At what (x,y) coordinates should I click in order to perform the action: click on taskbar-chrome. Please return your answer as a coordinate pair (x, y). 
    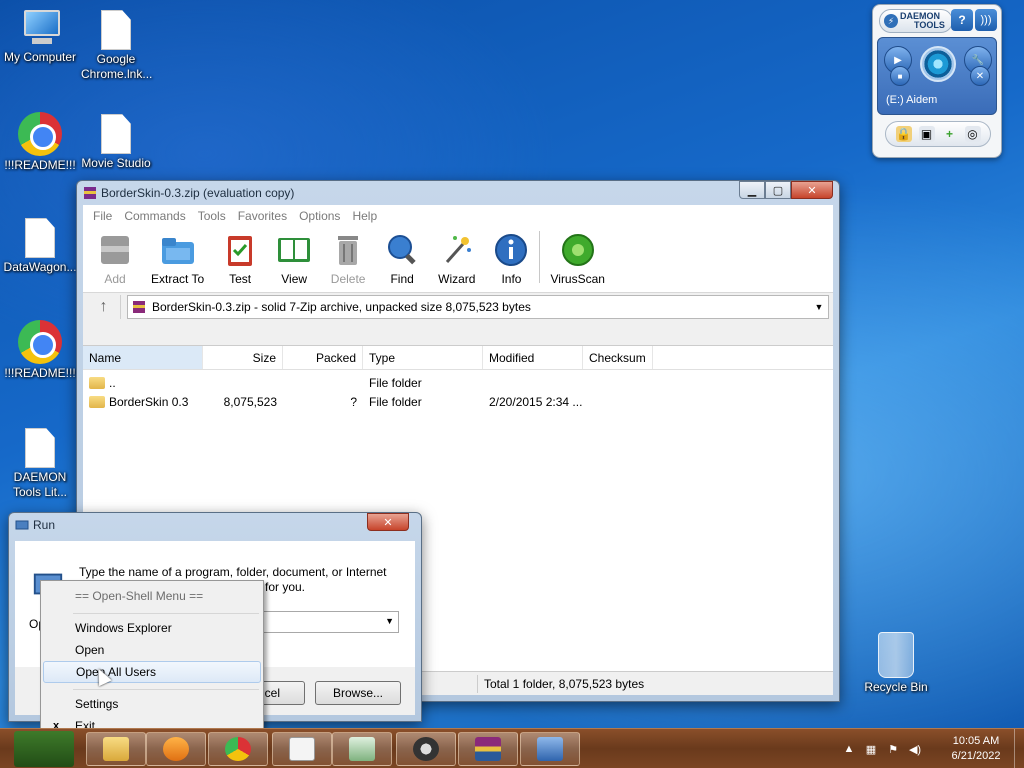
    Looking at the image, I should click on (238, 749).